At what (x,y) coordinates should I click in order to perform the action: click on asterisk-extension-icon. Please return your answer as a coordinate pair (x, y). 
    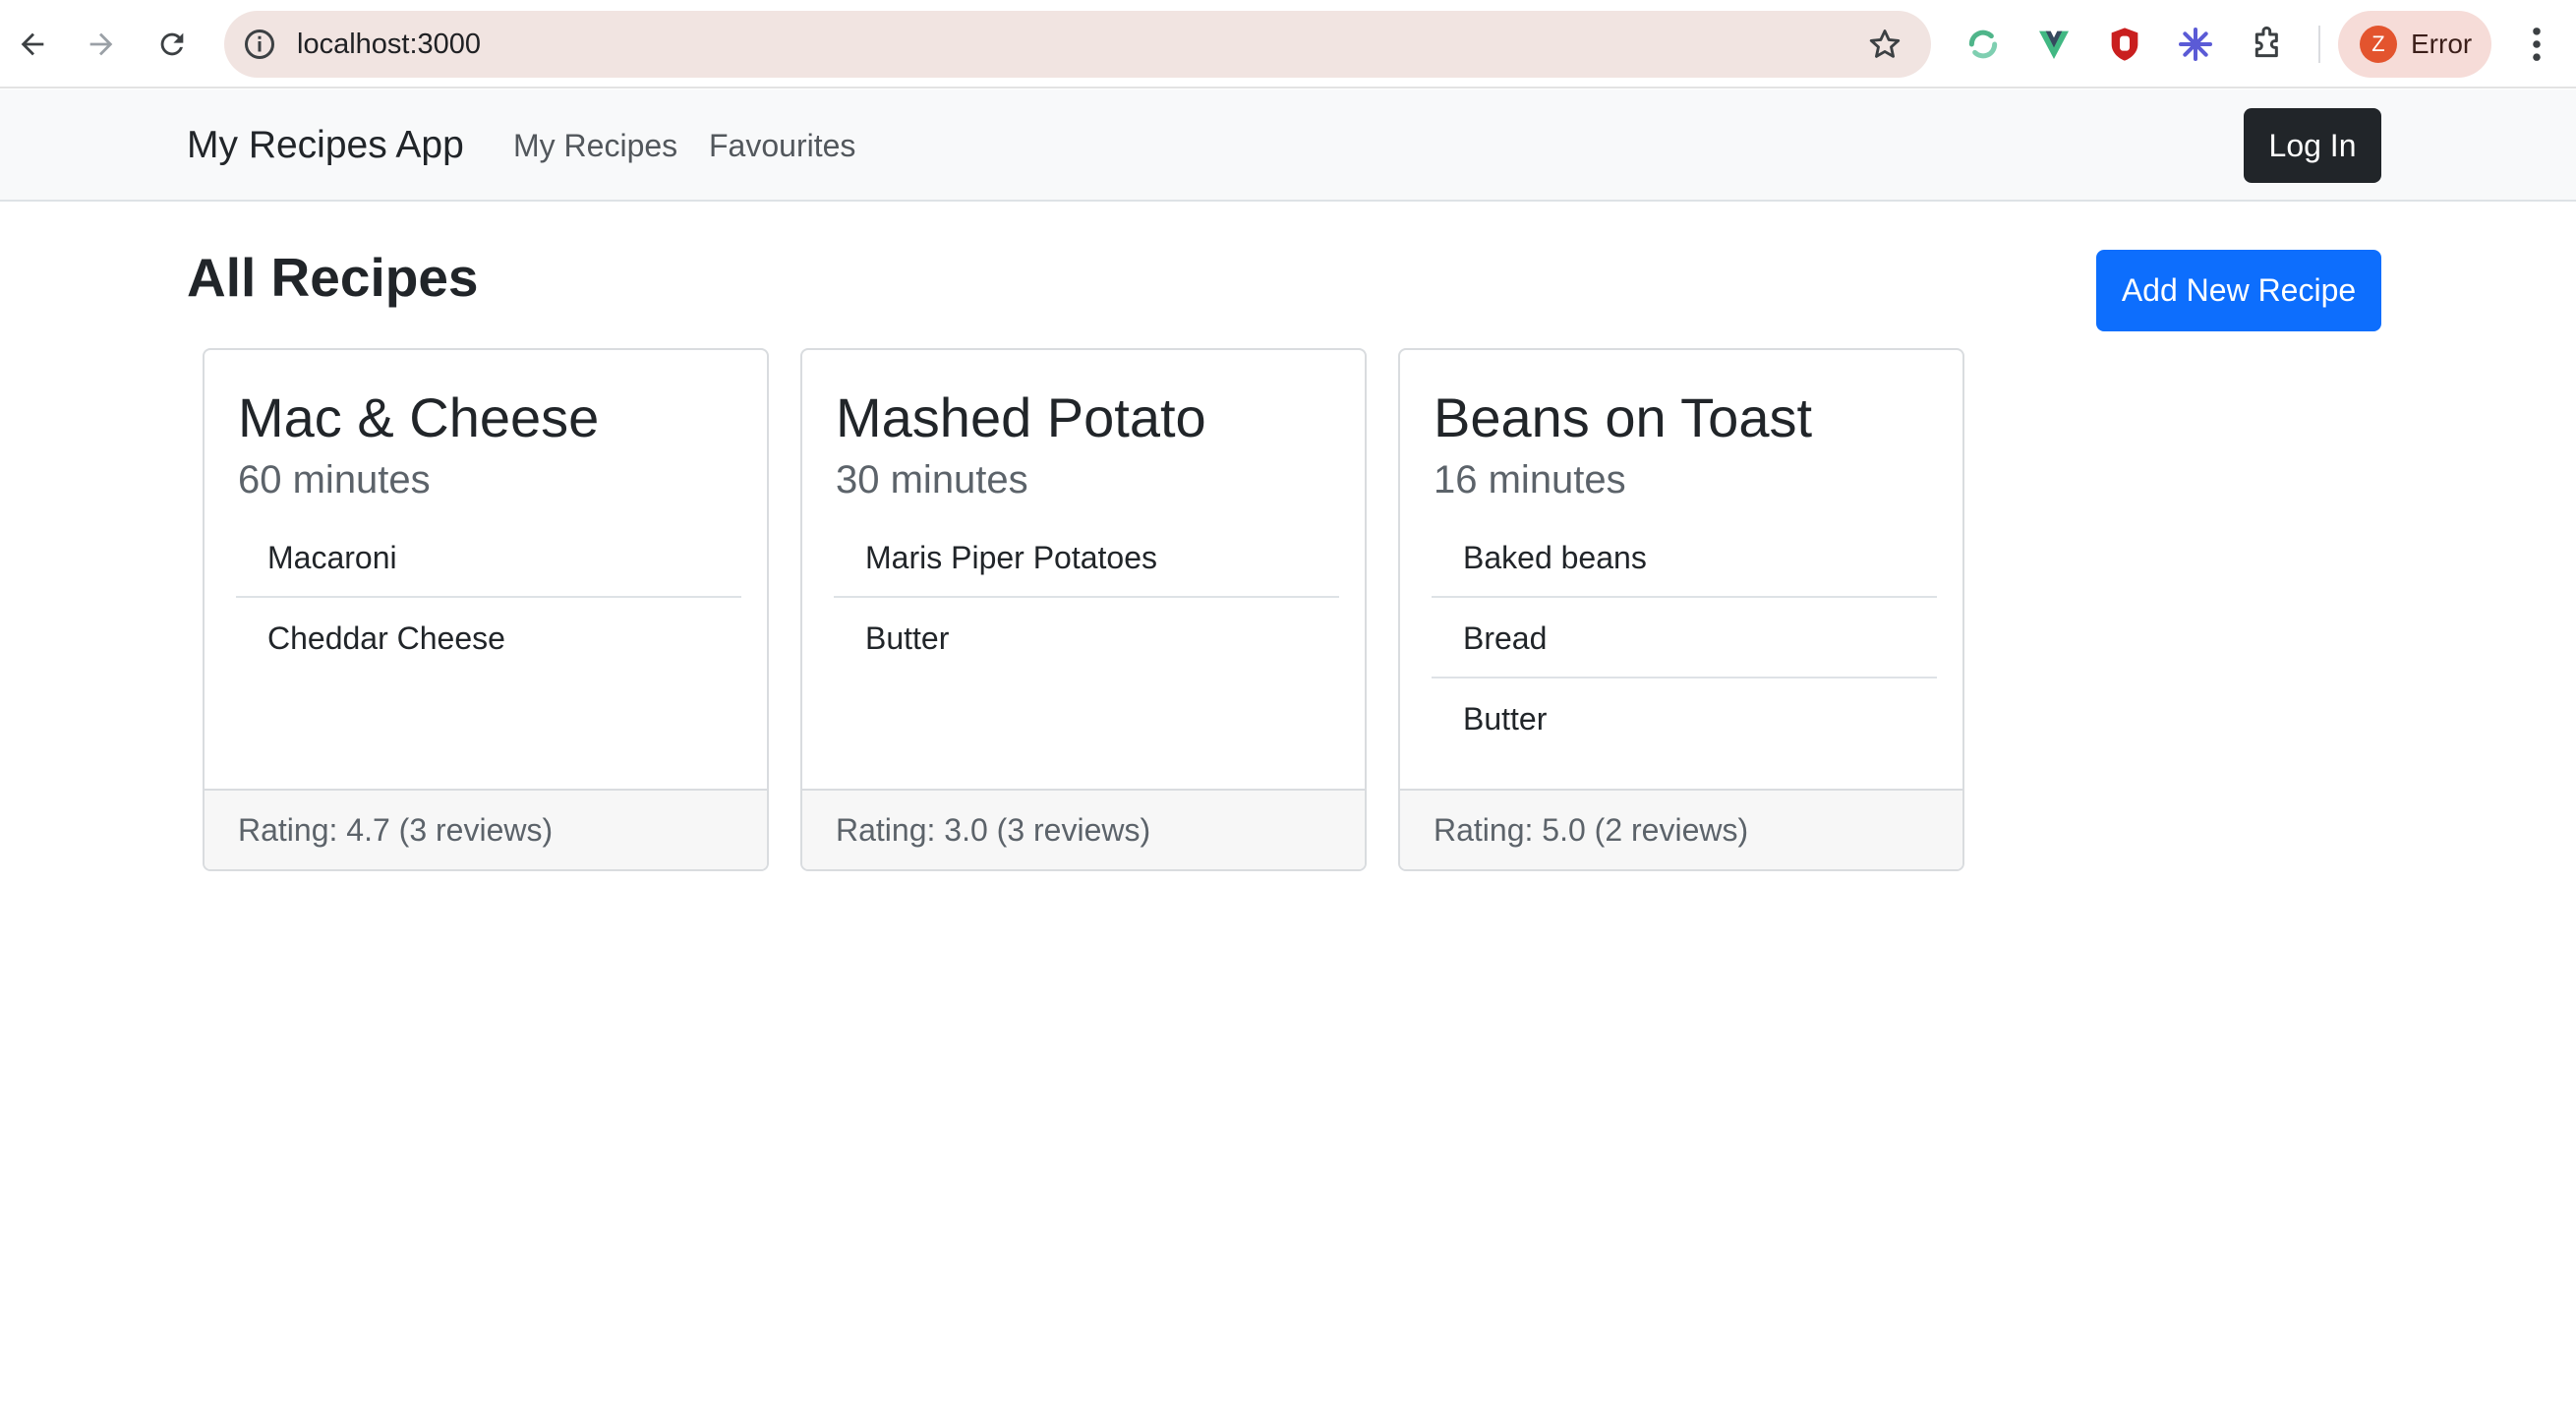
    Looking at the image, I should click on (2195, 44).